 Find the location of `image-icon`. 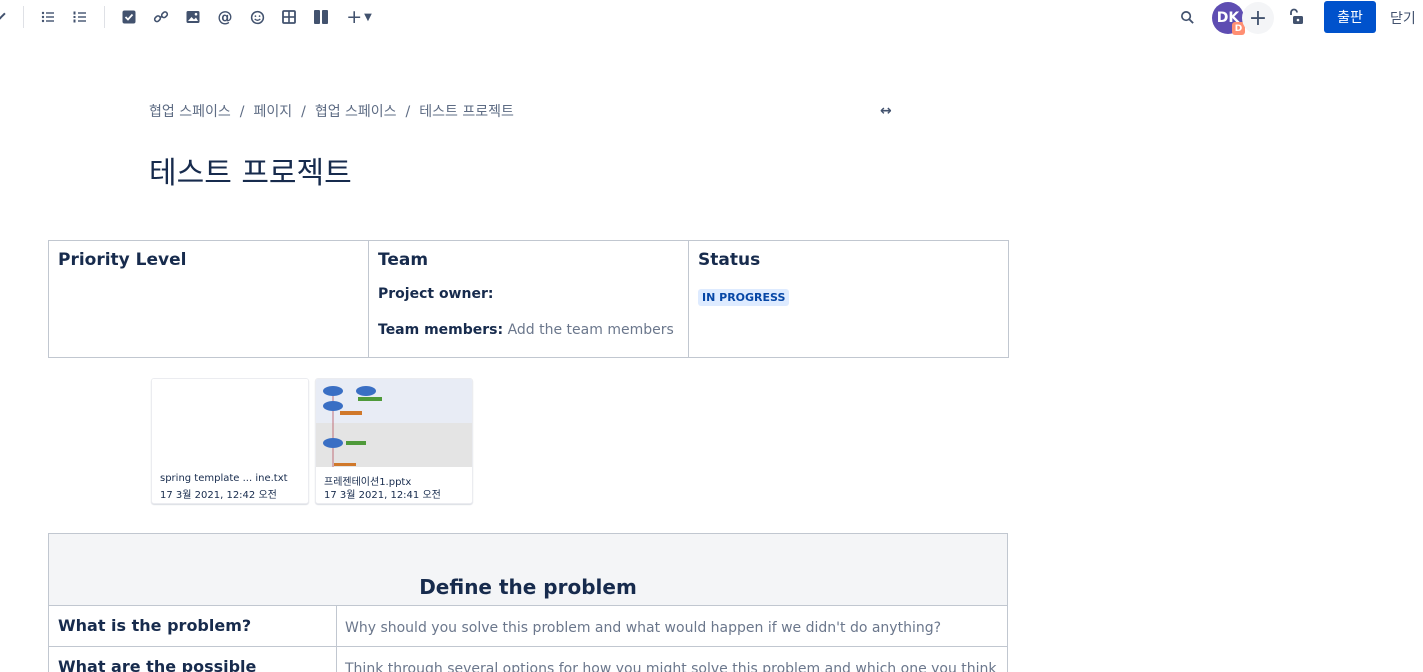

image-icon is located at coordinates (193, 17).